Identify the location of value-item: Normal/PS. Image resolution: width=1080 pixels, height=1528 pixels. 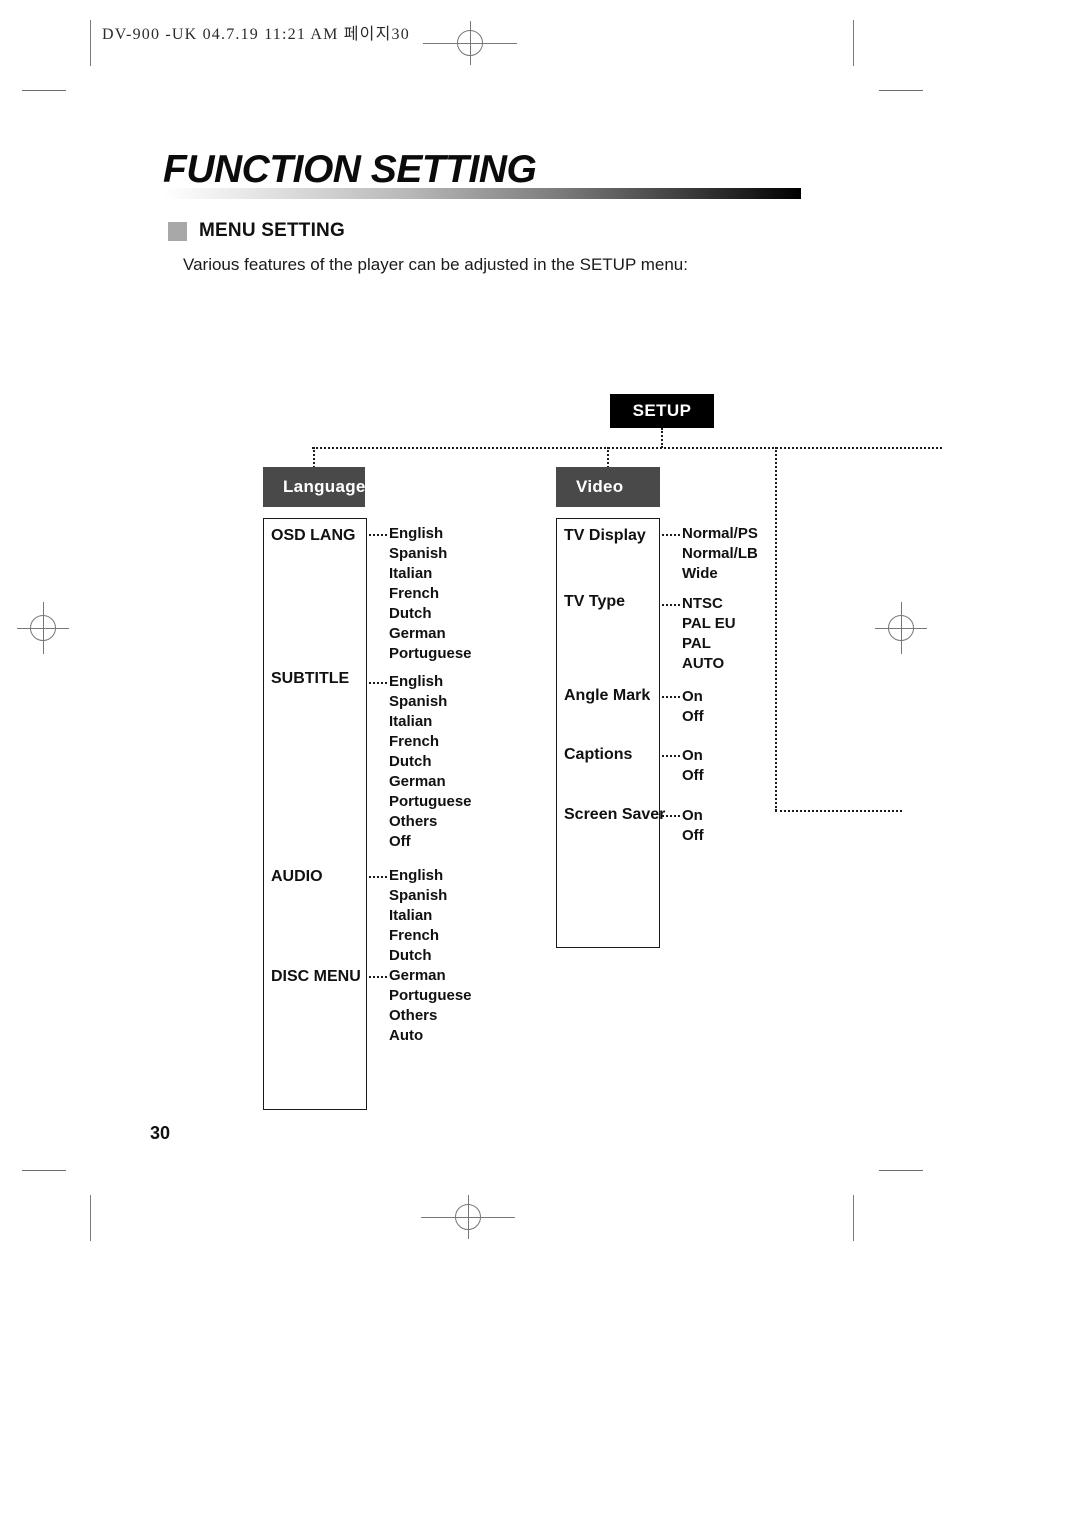
(720, 533).